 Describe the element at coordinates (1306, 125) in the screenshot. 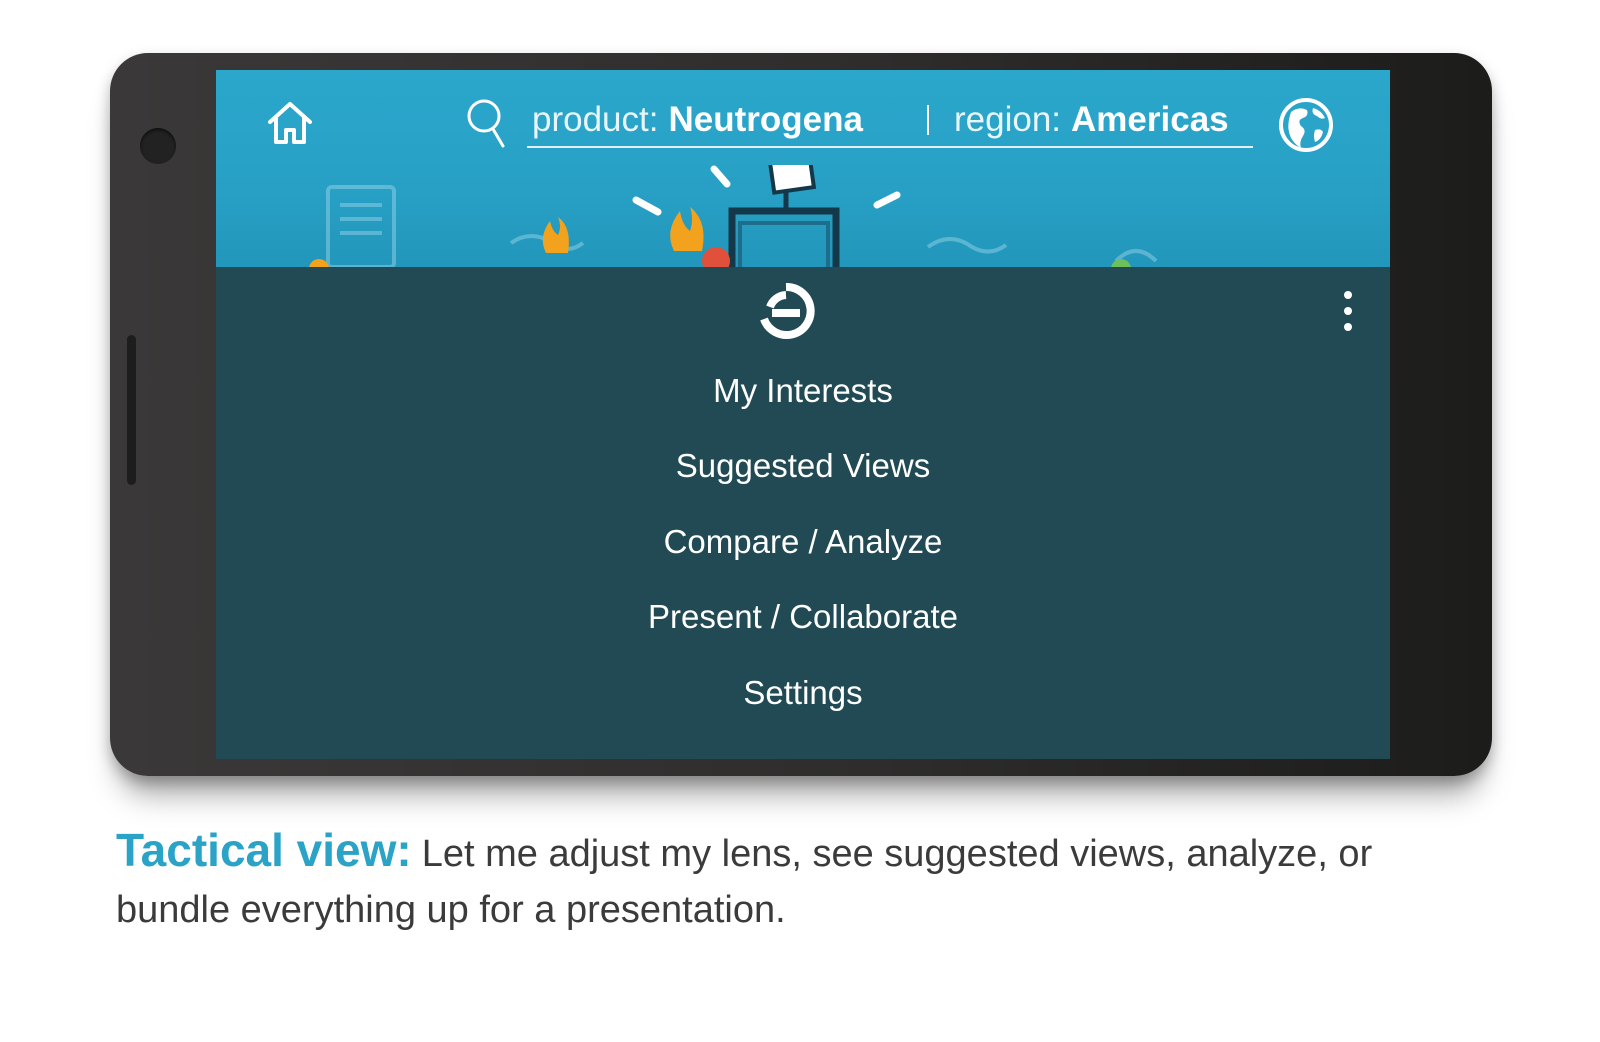

I see `globe-icon` at that location.